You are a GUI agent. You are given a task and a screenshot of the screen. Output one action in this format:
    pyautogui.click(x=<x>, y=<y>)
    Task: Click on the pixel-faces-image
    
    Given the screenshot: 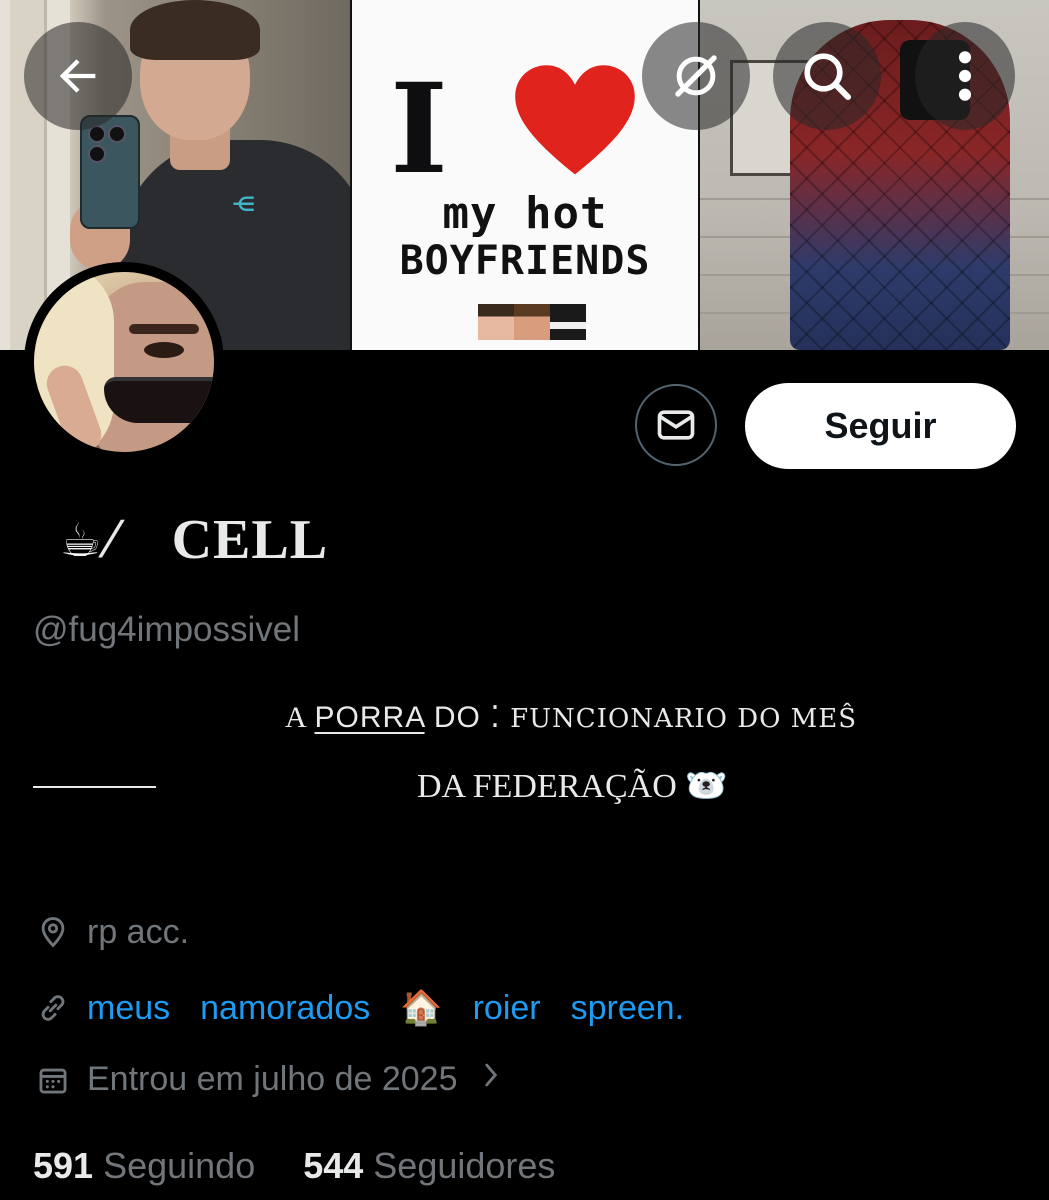 What is the action you would take?
    pyautogui.click(x=532, y=322)
    